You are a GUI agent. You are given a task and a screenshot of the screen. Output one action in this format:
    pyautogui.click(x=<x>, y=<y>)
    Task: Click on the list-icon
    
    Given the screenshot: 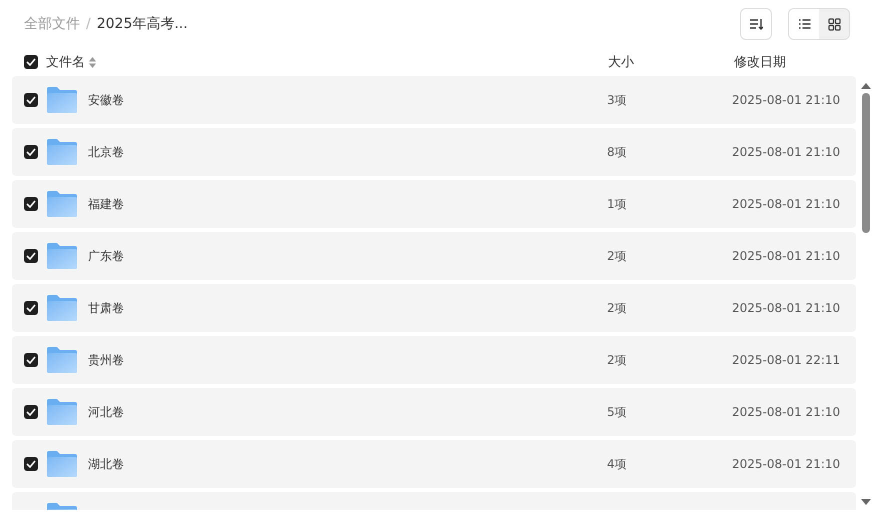 What is the action you would take?
    pyautogui.click(x=804, y=24)
    